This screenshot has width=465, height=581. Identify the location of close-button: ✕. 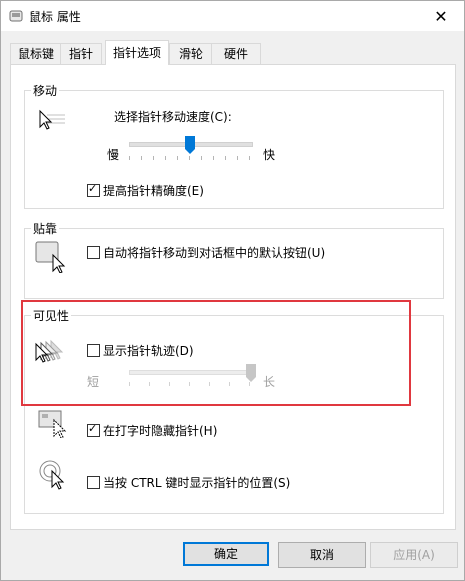
(441, 16).